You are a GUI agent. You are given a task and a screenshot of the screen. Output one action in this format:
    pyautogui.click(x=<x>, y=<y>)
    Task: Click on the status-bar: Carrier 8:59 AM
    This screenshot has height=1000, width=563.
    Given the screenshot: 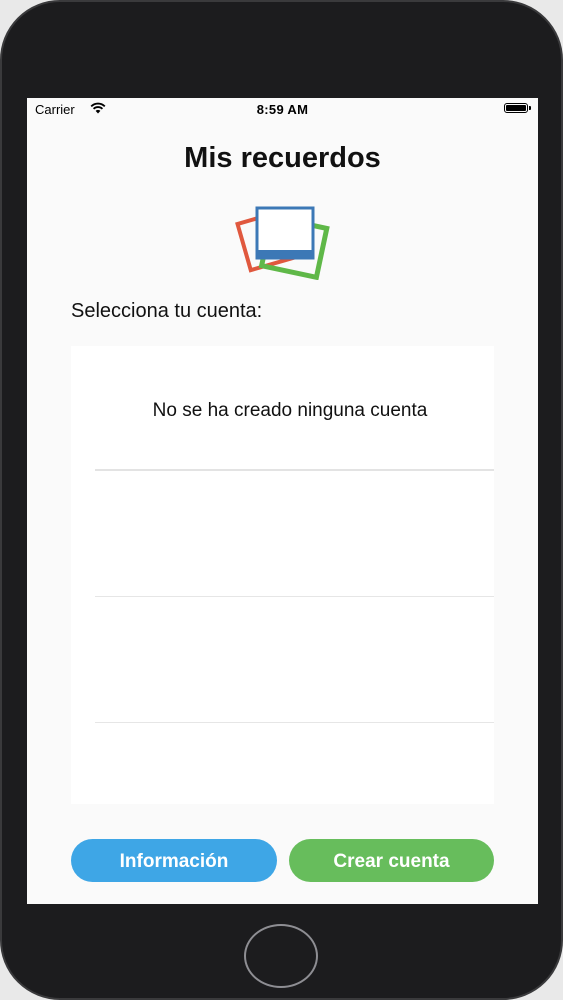 What is the action you would take?
    pyautogui.click(x=282, y=109)
    